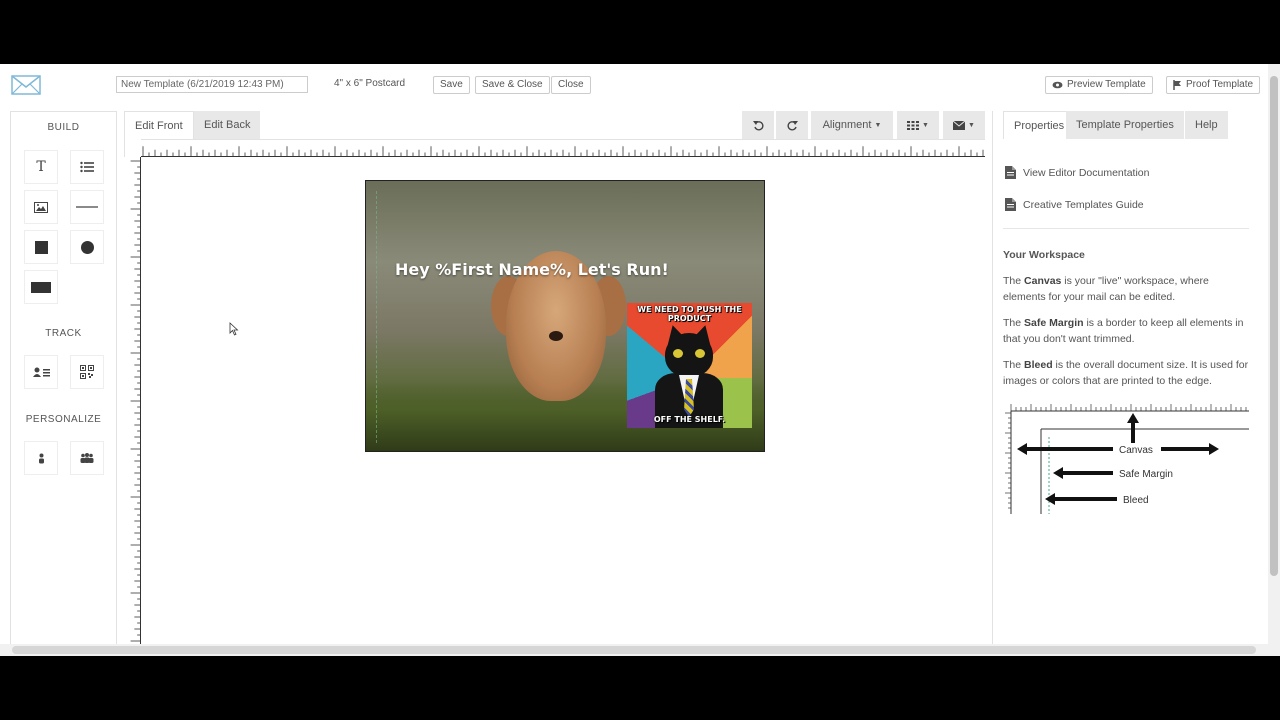 This screenshot has height=720, width=1280. I want to click on rectangle-icon, so click(41, 287).